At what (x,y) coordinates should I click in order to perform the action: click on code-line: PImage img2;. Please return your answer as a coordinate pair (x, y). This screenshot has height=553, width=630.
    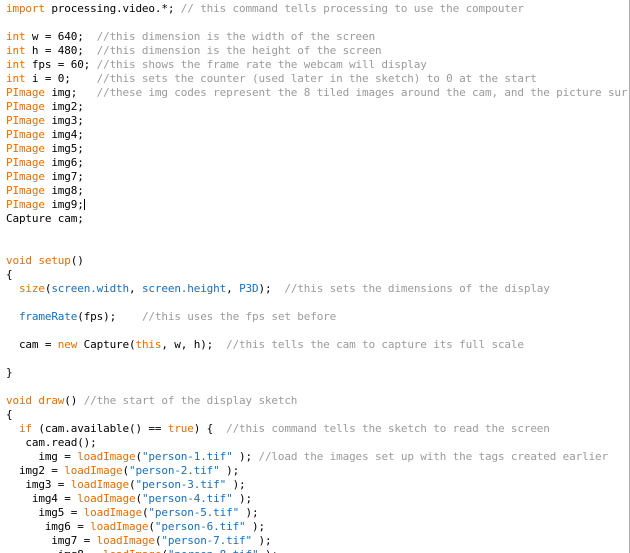
    Looking at the image, I should click on (317, 107).